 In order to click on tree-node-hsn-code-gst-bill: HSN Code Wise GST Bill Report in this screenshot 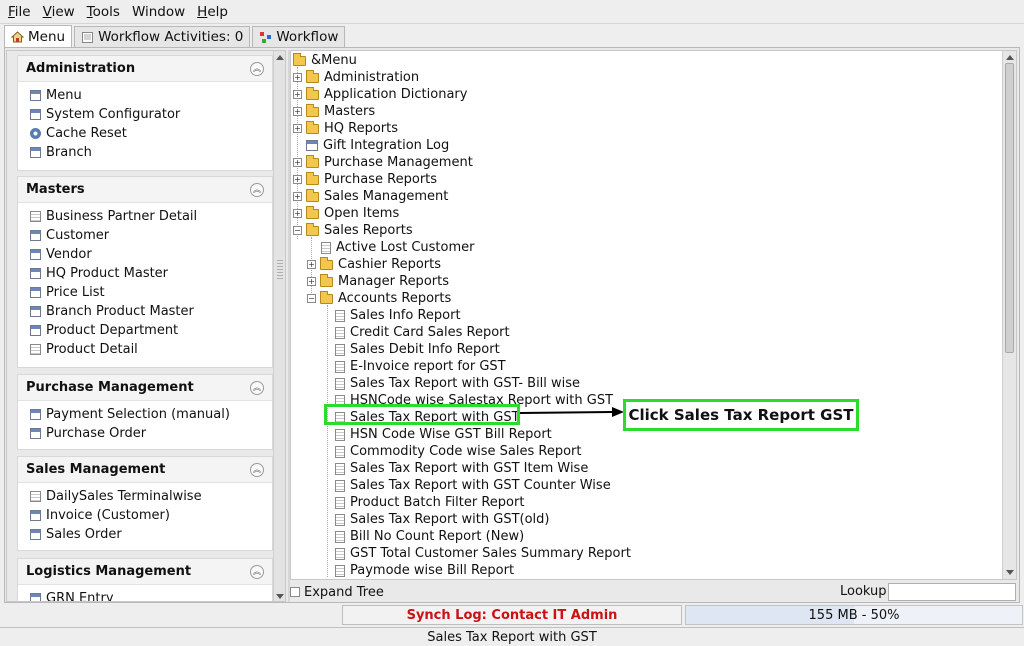, I will do `click(443, 434)`.